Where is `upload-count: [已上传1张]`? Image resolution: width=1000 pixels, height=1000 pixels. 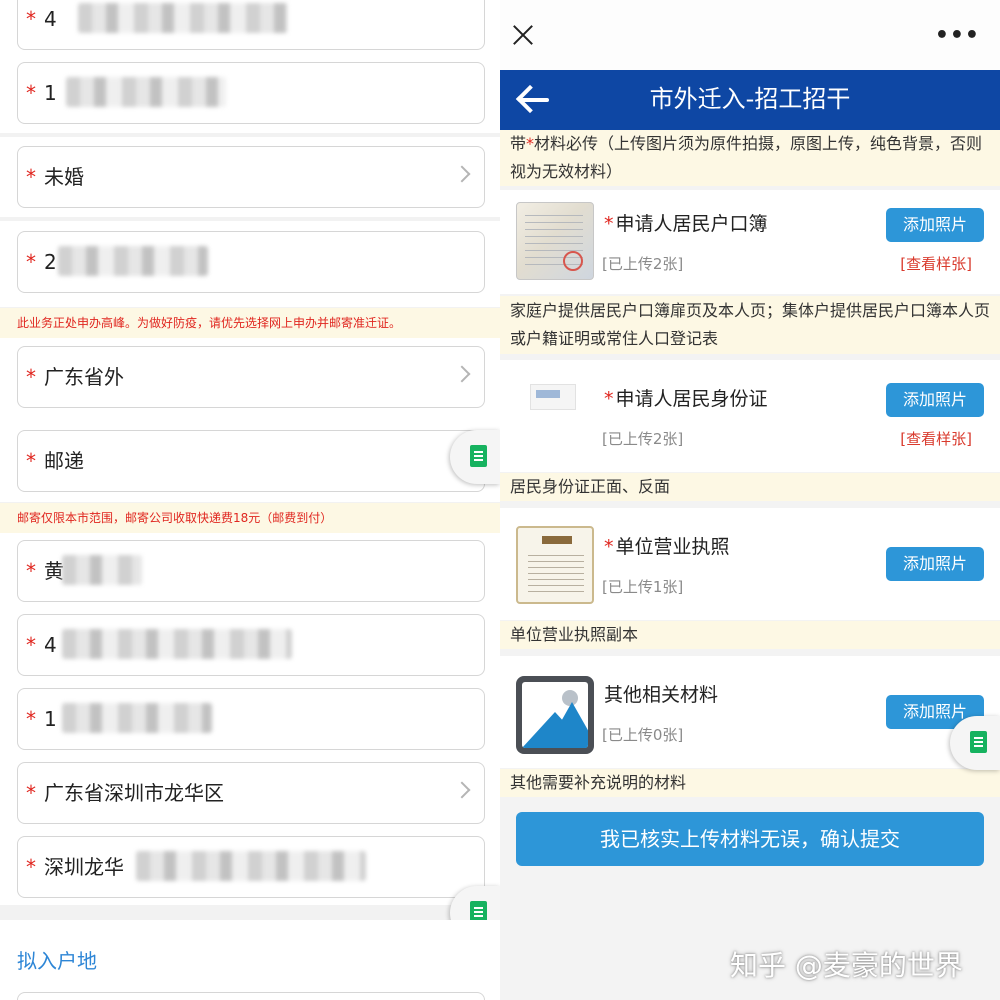 upload-count: [已上传1张] is located at coordinates (643, 587).